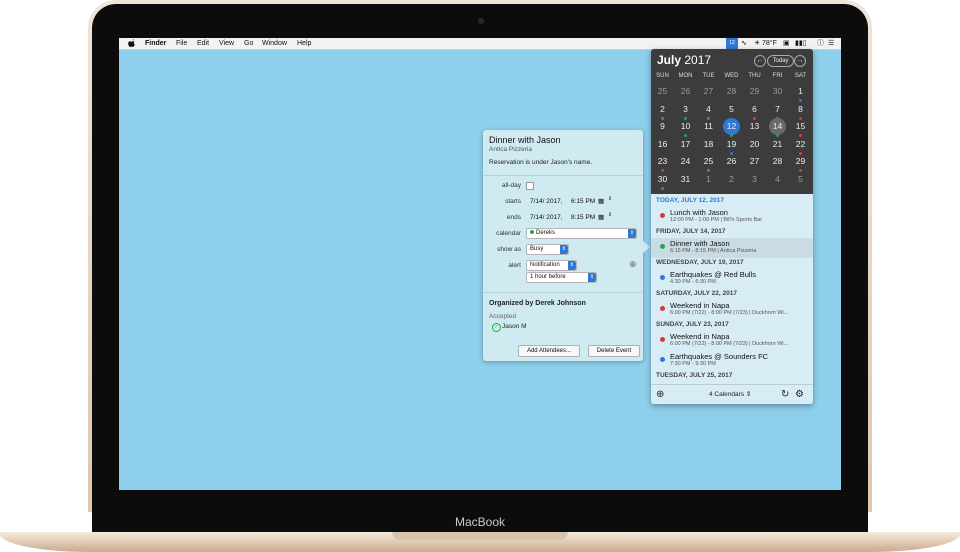 This screenshot has width=960, height=552. What do you see at coordinates (496, 327) in the screenshot?
I see `accepted-check-icon: ✓` at bounding box center [496, 327].